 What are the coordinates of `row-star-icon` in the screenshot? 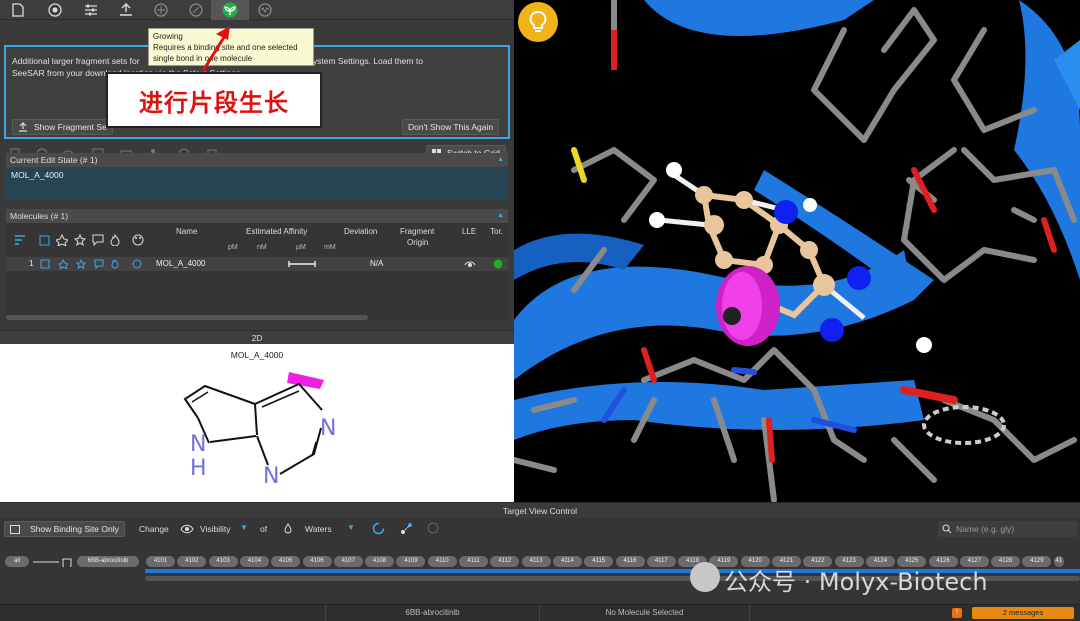 It's located at (81, 264).